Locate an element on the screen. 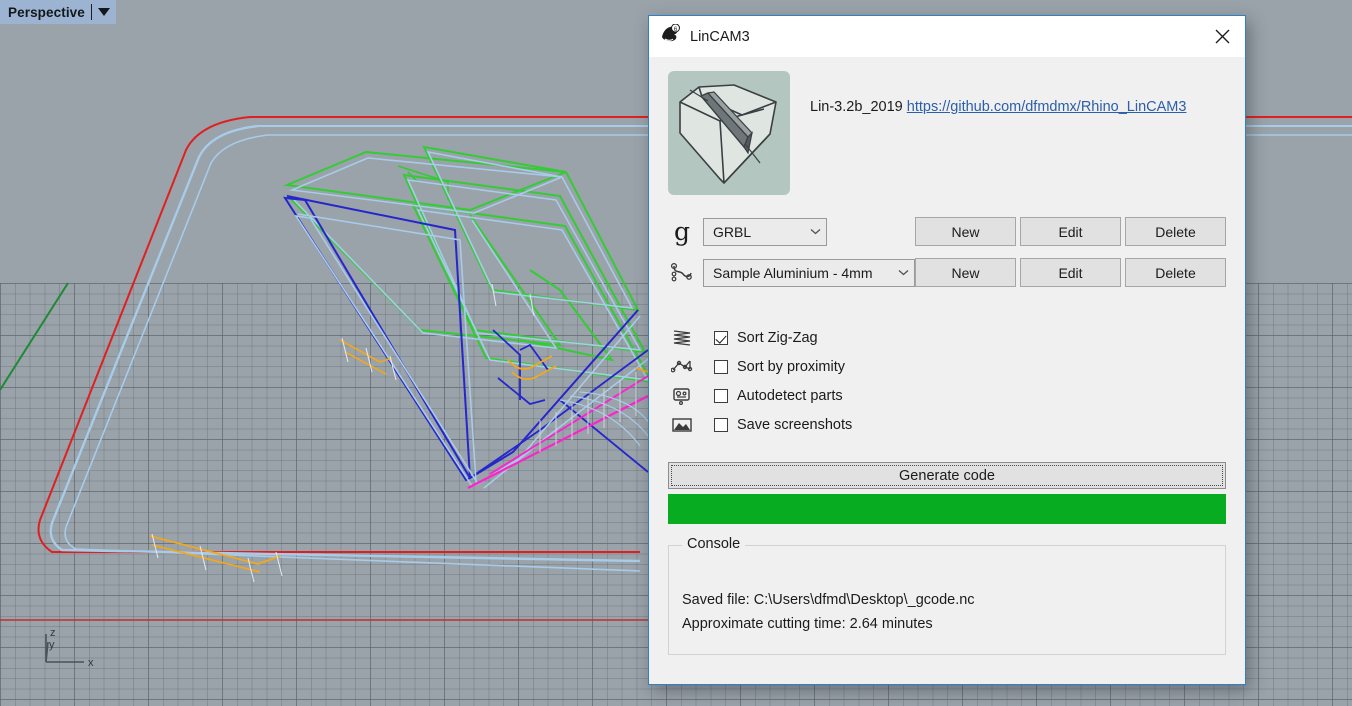 The image size is (1352, 706). checkbox-sort-by-proximity is located at coordinates (721, 366).